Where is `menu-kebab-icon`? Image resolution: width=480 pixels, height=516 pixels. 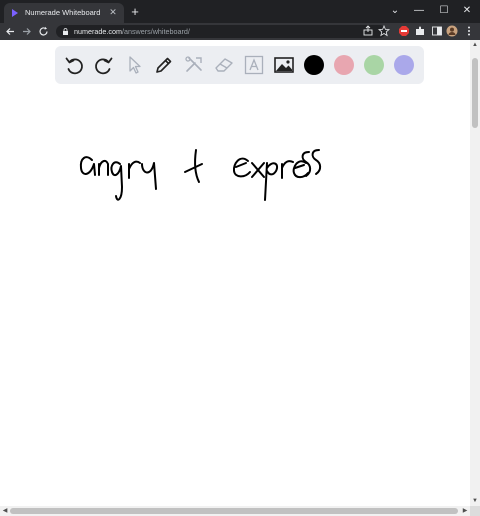 menu-kebab-icon is located at coordinates (469, 31).